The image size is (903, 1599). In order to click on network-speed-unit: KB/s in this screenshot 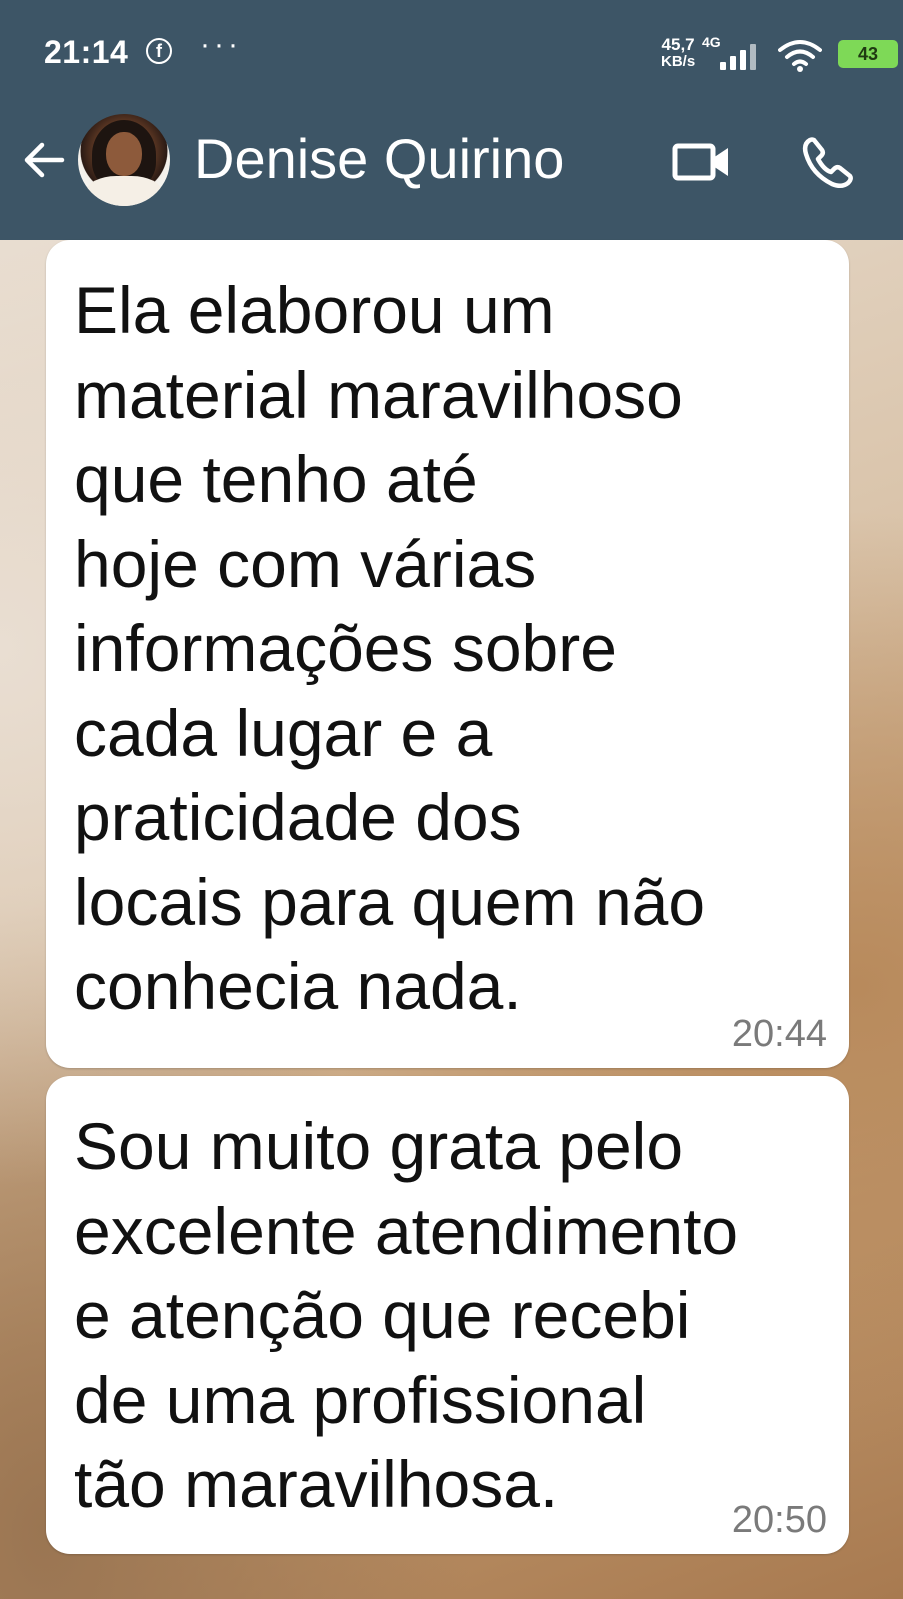, I will do `click(678, 61)`.